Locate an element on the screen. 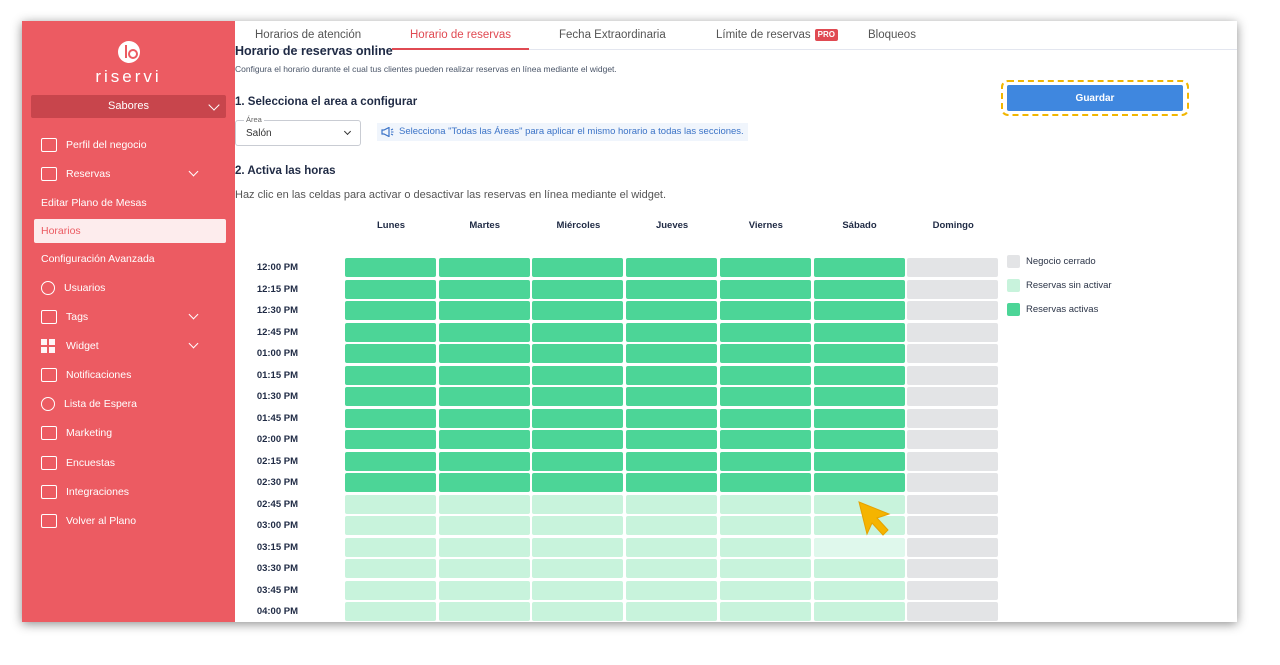  tab-fecha-extraordinaria: Fecha Extraordinaria is located at coordinates (612, 35).